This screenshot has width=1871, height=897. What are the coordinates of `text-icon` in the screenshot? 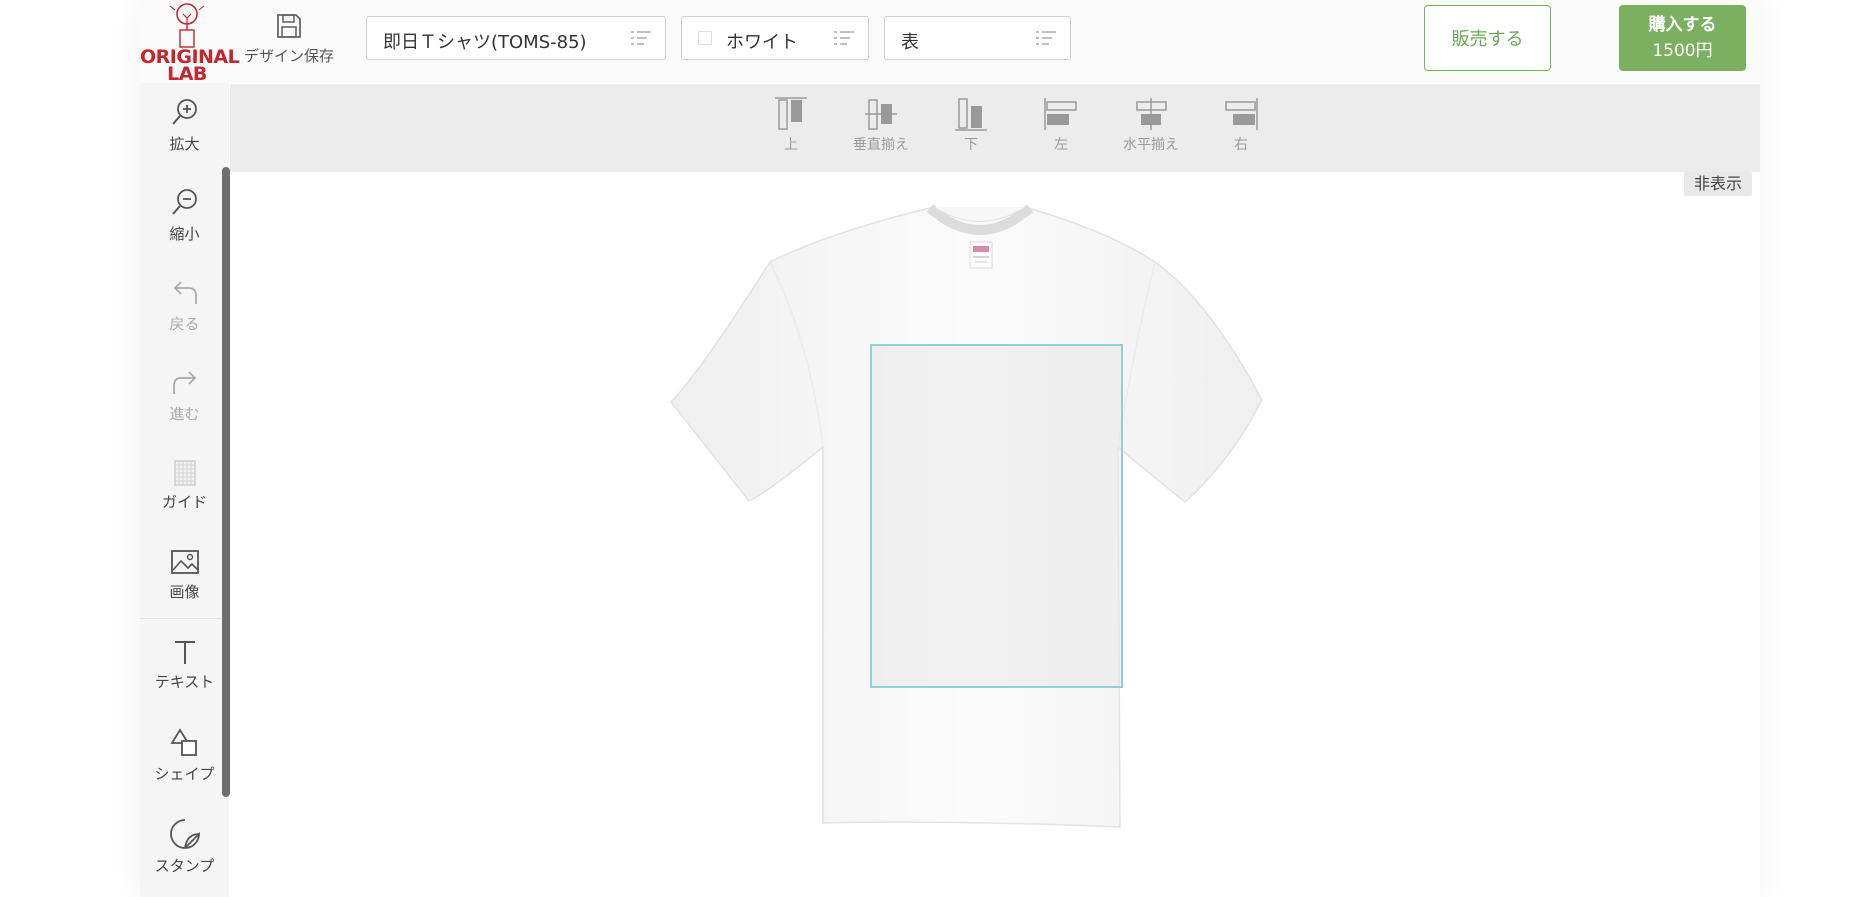 It's located at (184, 652).